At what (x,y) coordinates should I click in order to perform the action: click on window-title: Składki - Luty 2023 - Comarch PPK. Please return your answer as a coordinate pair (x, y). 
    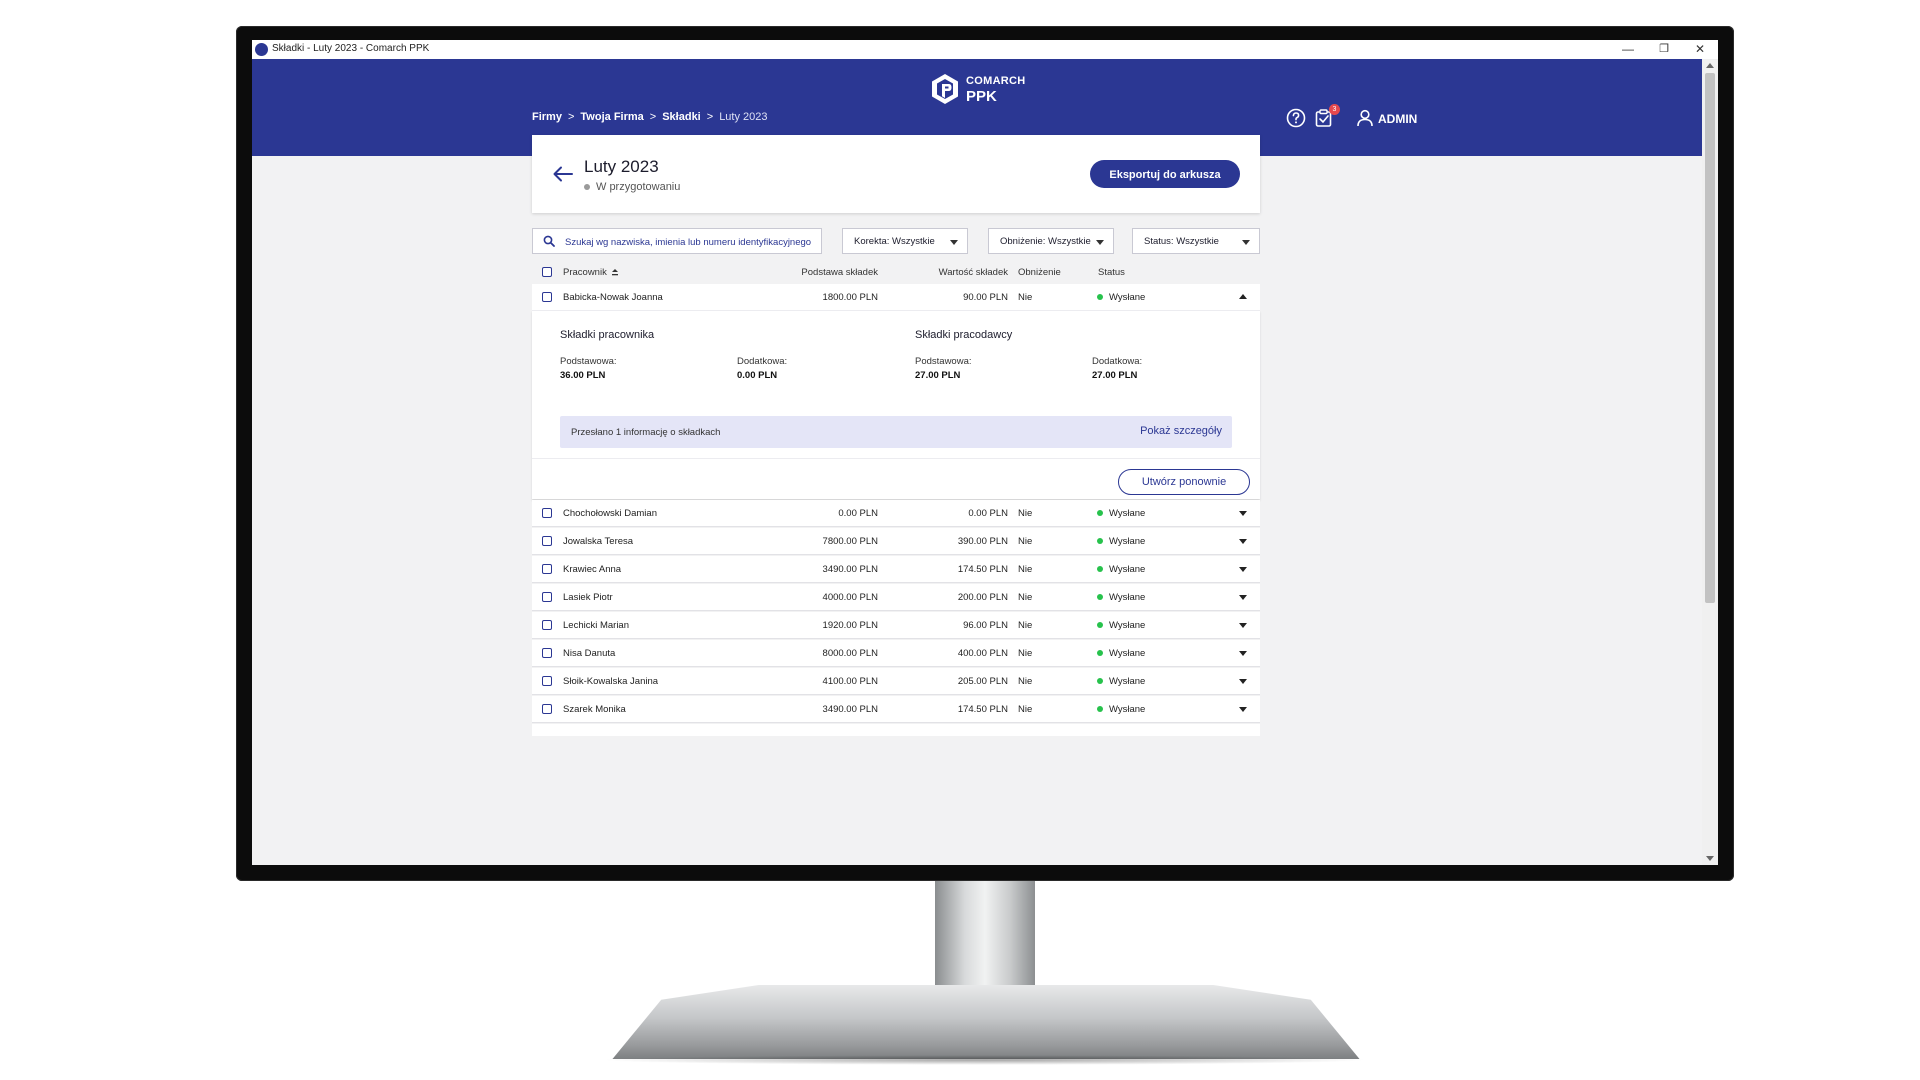
    Looking at the image, I should click on (351, 48).